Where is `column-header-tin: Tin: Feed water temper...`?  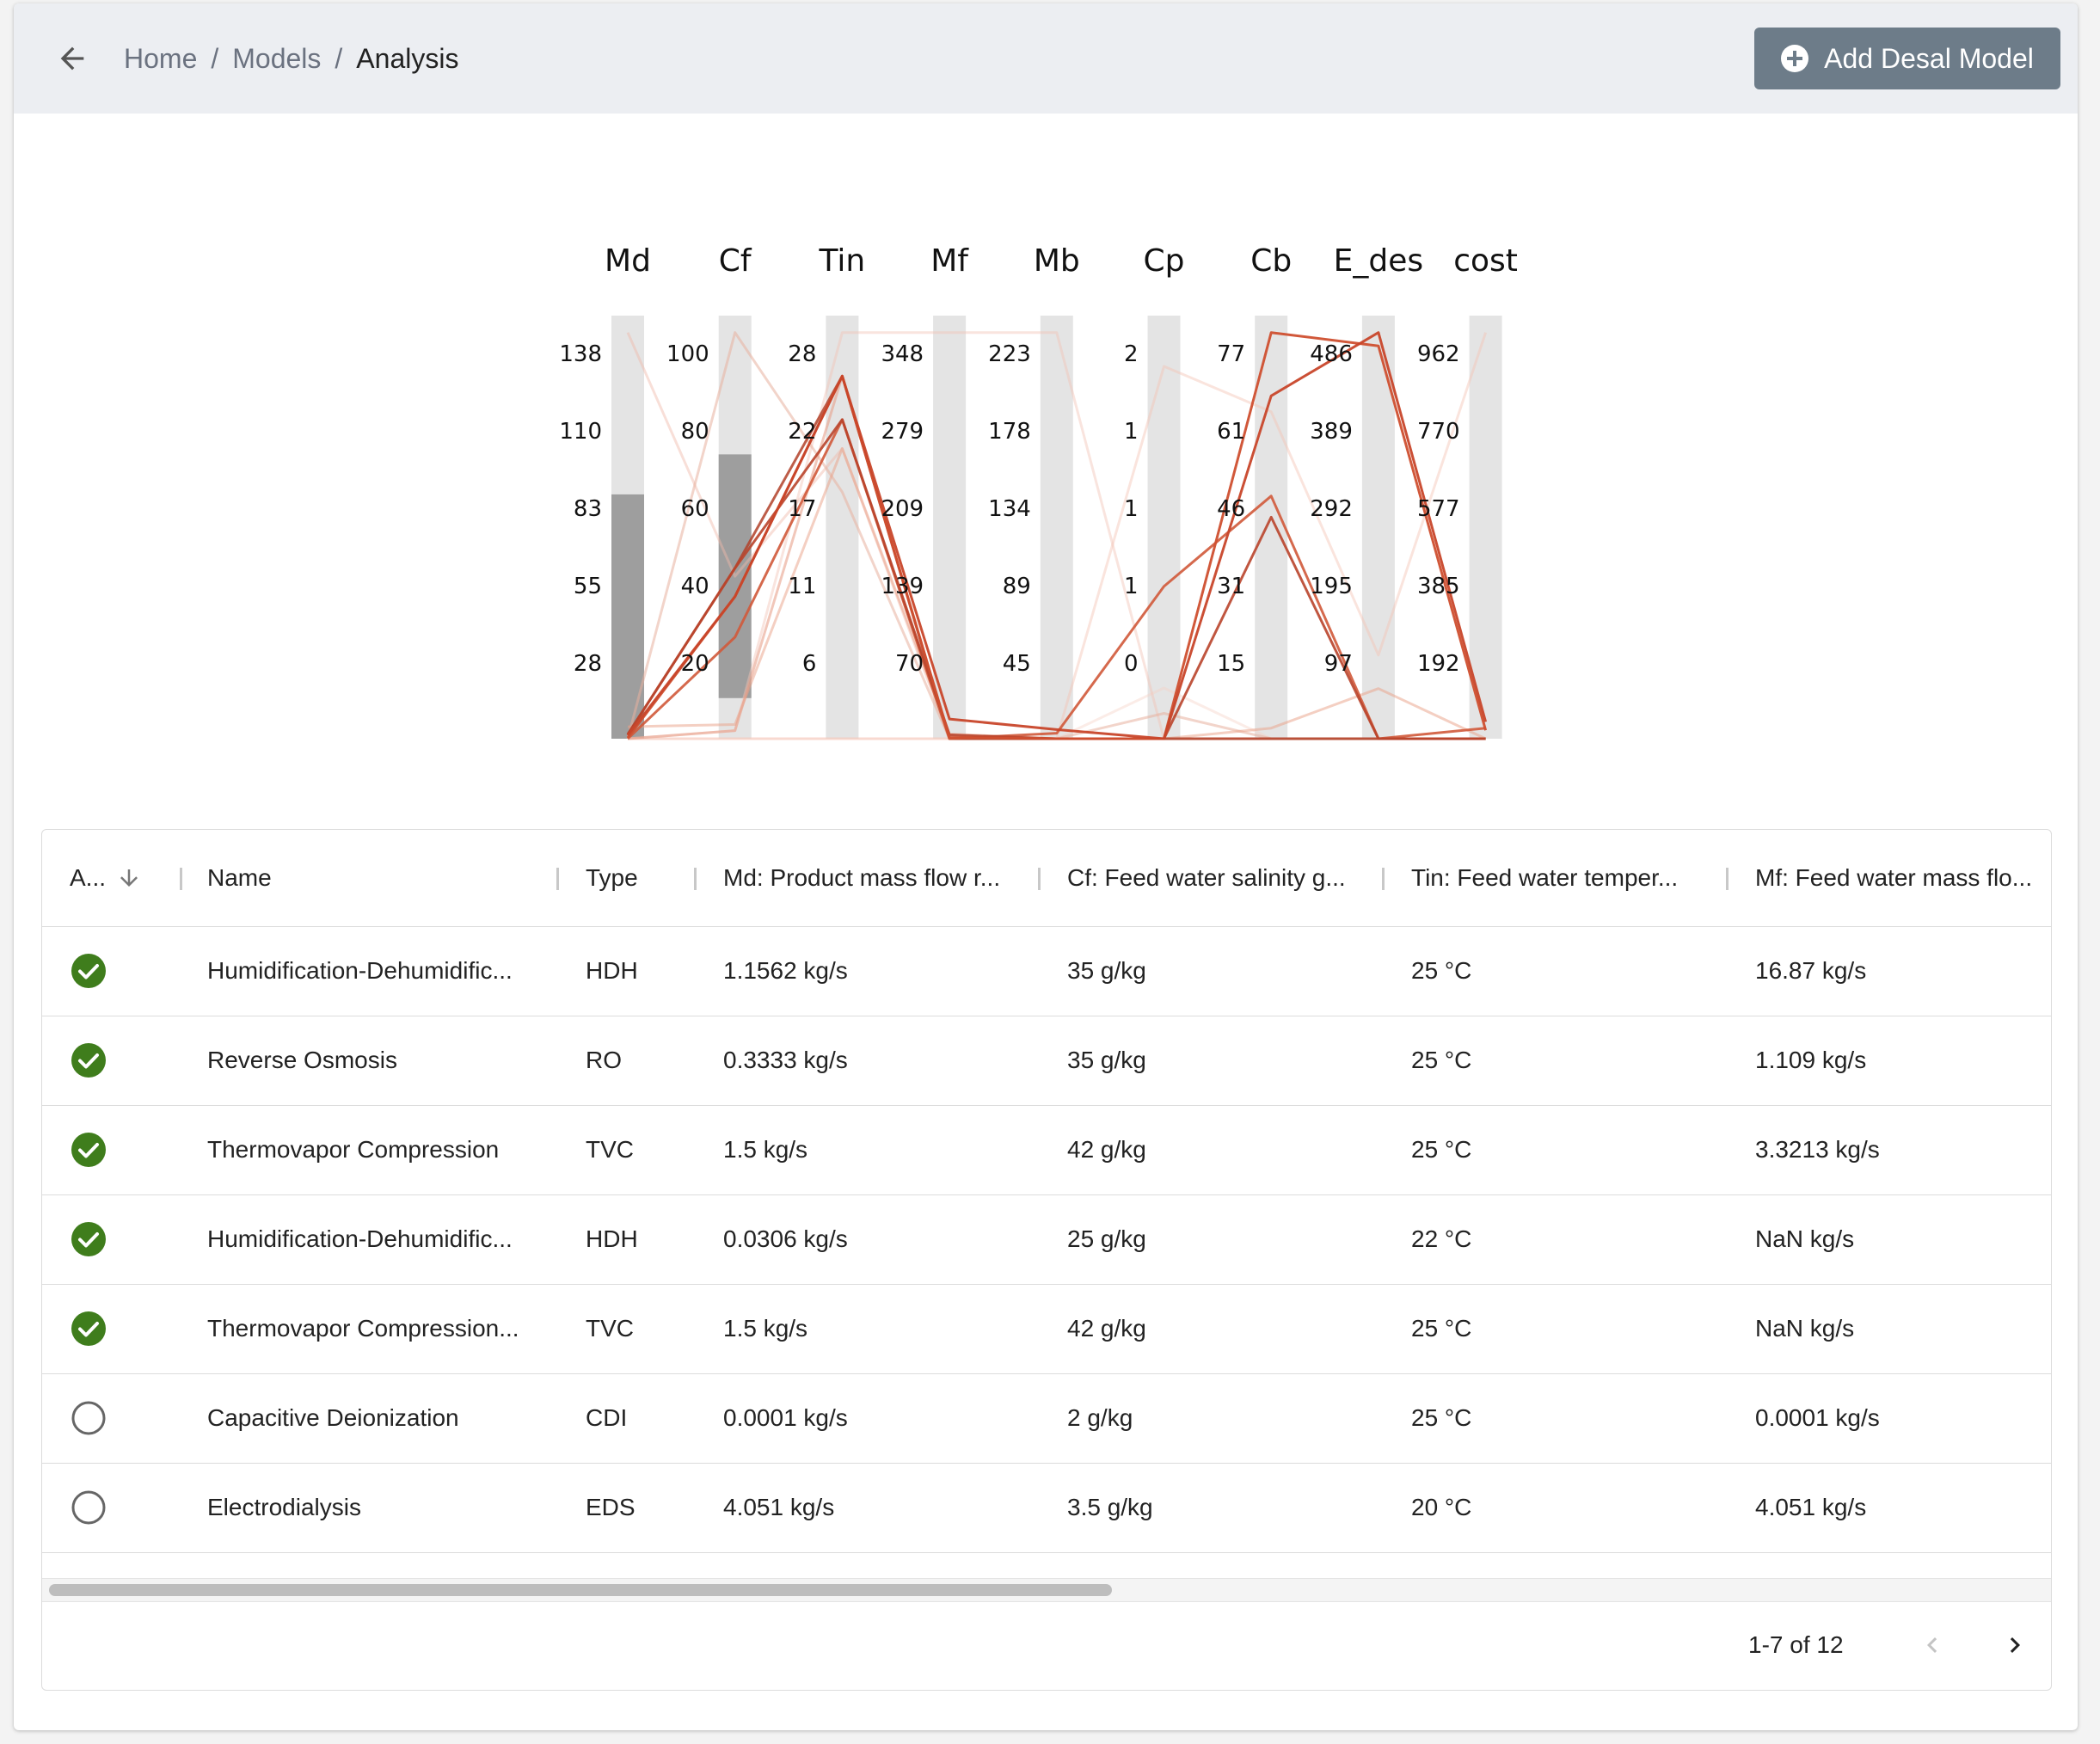 column-header-tin: Tin: Feed water temper... is located at coordinates (1570, 878).